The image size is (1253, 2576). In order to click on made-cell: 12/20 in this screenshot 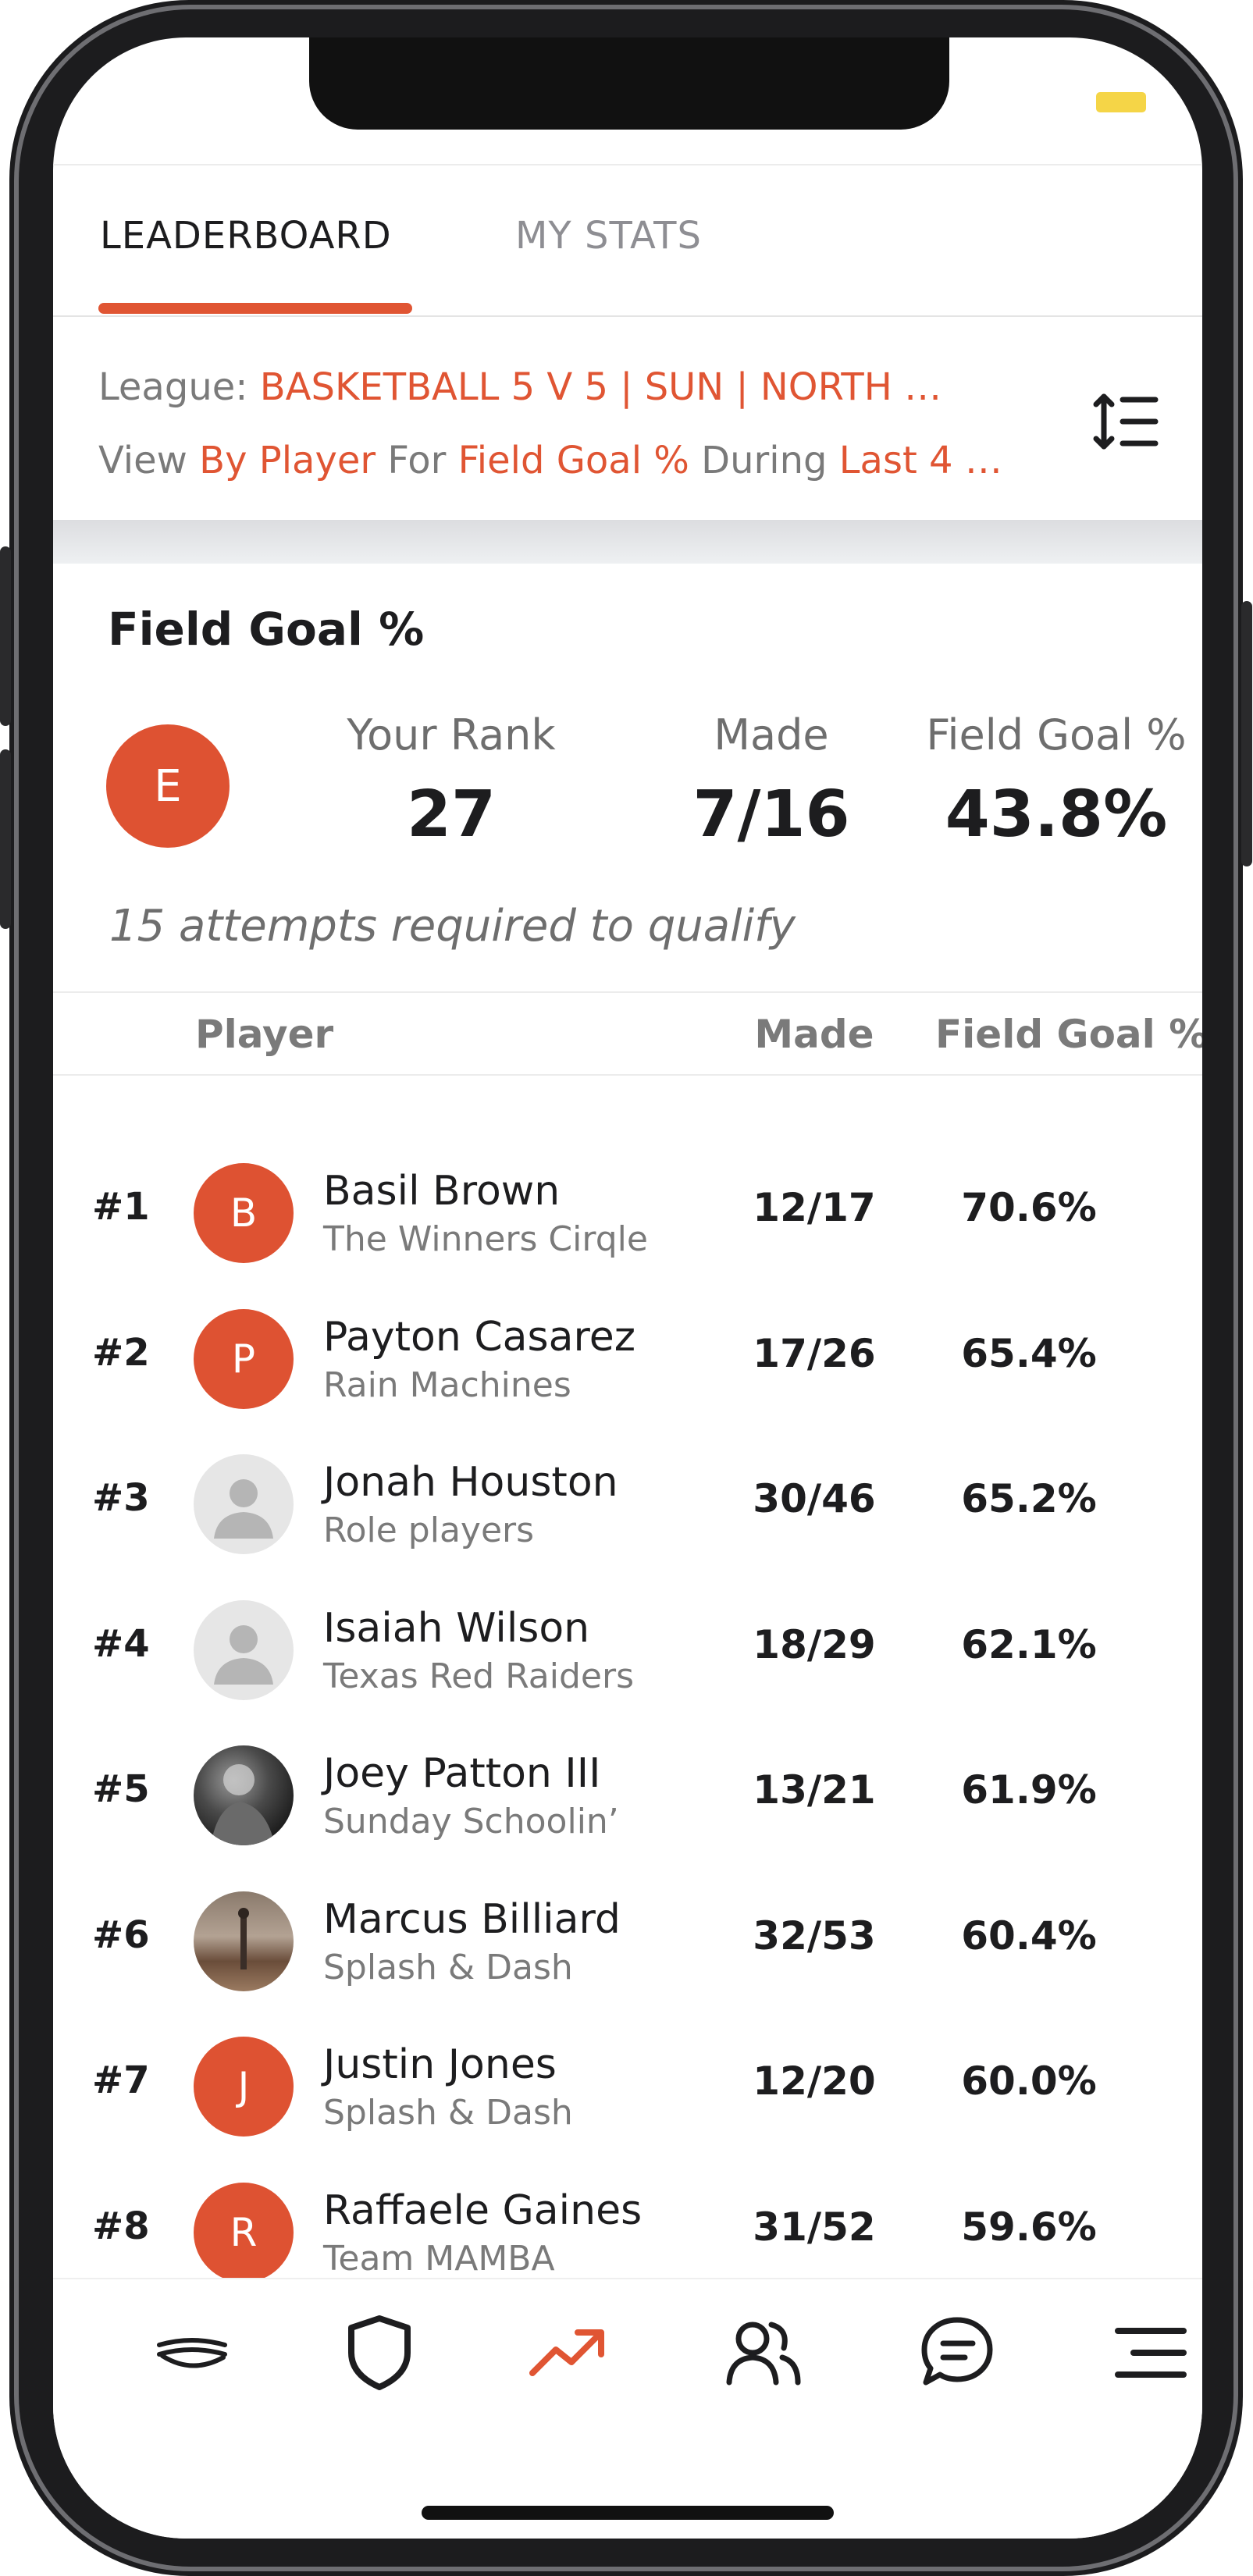, I will do `click(814, 2081)`.